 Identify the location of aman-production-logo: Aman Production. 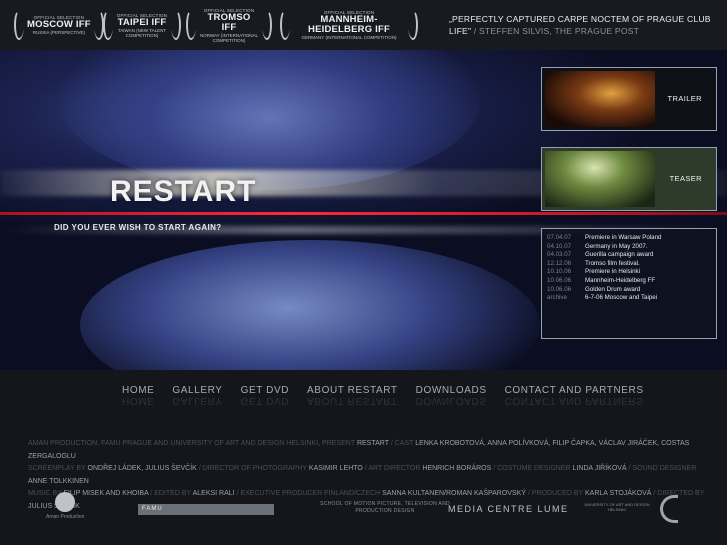
(65, 506).